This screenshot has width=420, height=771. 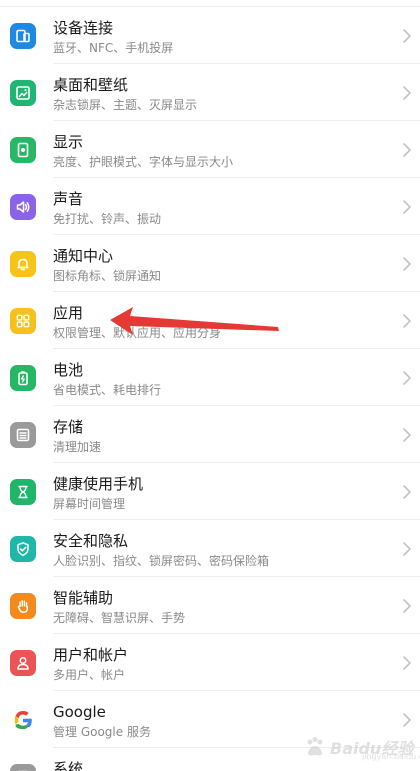 I want to click on item-subtitle: 免打扰、铃声、振动, so click(x=107, y=219).